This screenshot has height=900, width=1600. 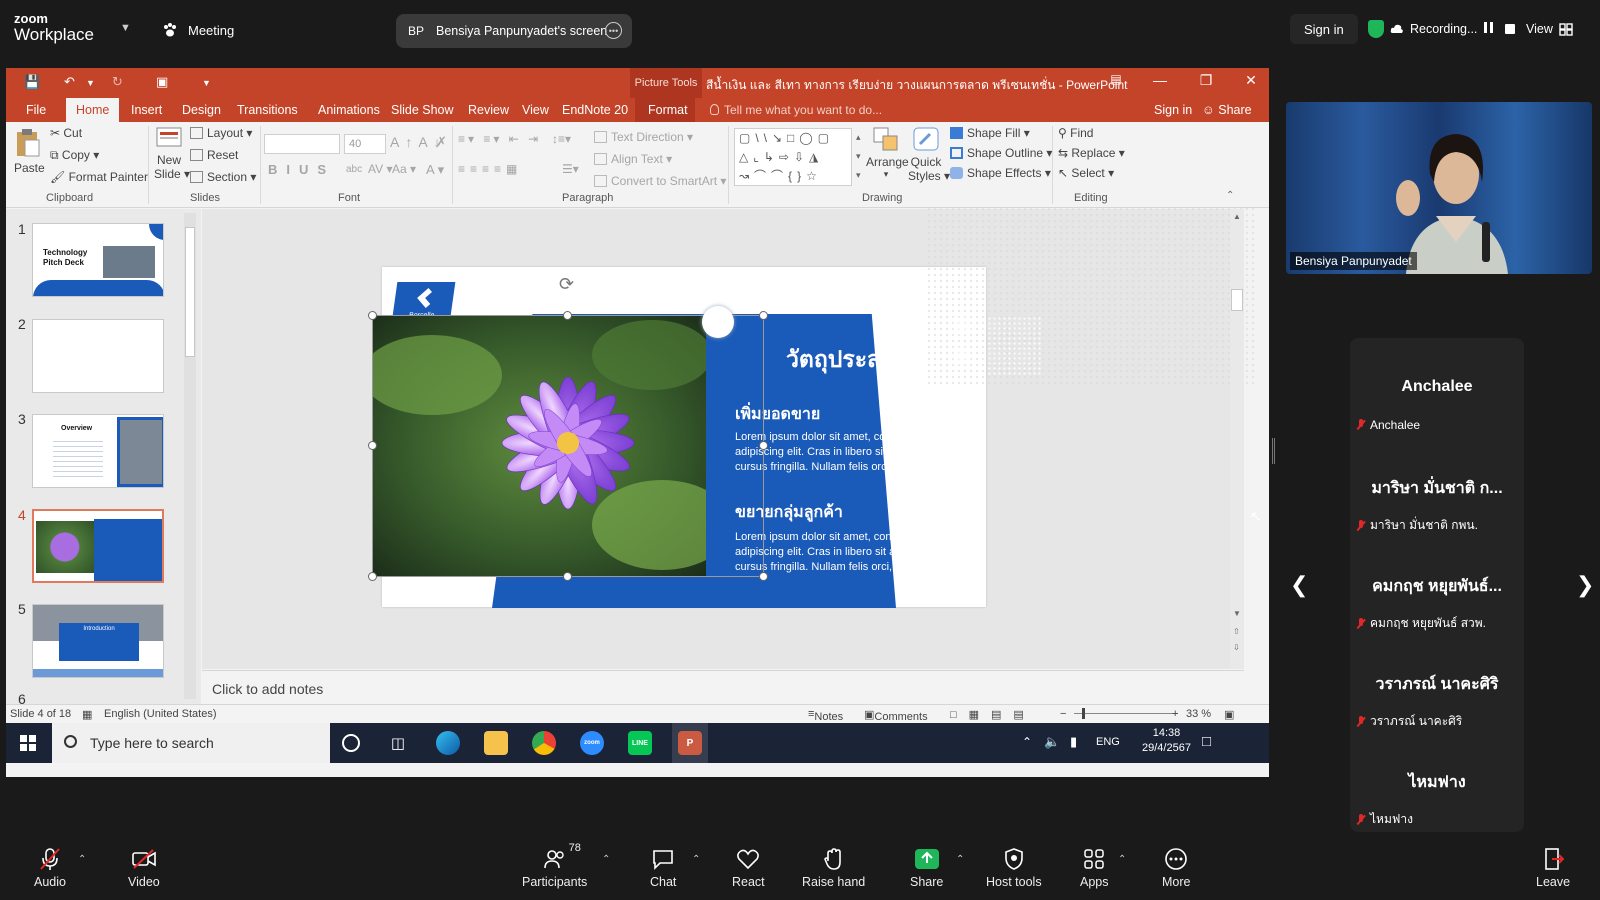 I want to click on copy-button: ⧉ Copy ▾, so click(x=74, y=155).